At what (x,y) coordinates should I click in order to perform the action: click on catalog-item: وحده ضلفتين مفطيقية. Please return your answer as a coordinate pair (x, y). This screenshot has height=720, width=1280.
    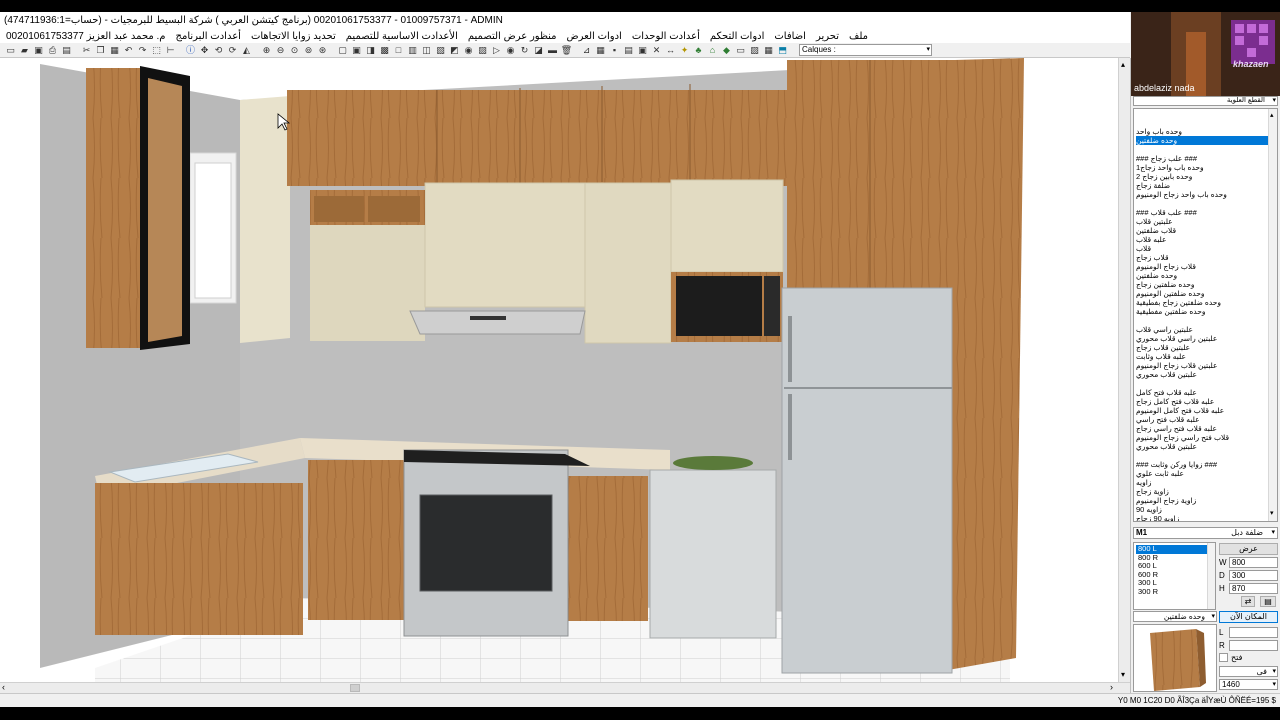
    Looking at the image, I should click on (1202, 311).